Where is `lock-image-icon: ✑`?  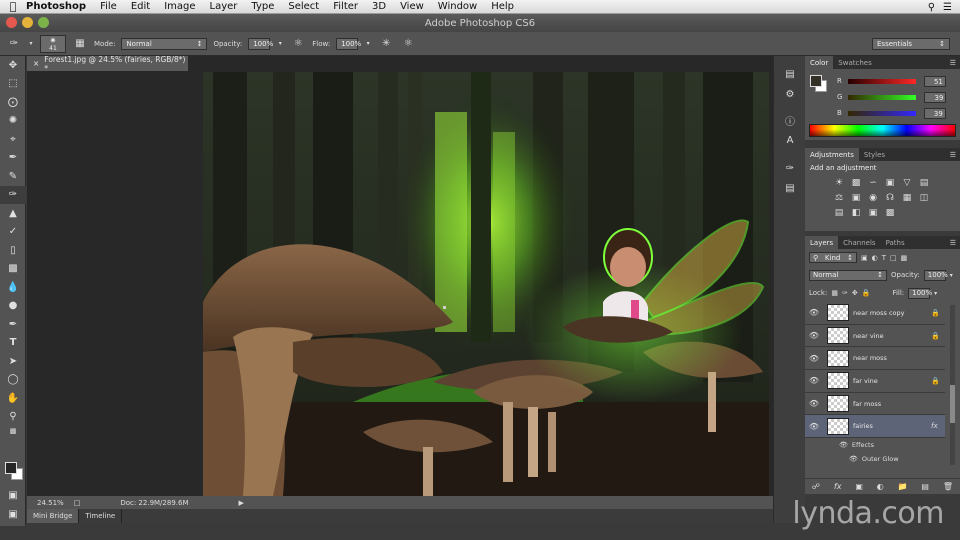 lock-image-icon: ✑ is located at coordinates (845, 293).